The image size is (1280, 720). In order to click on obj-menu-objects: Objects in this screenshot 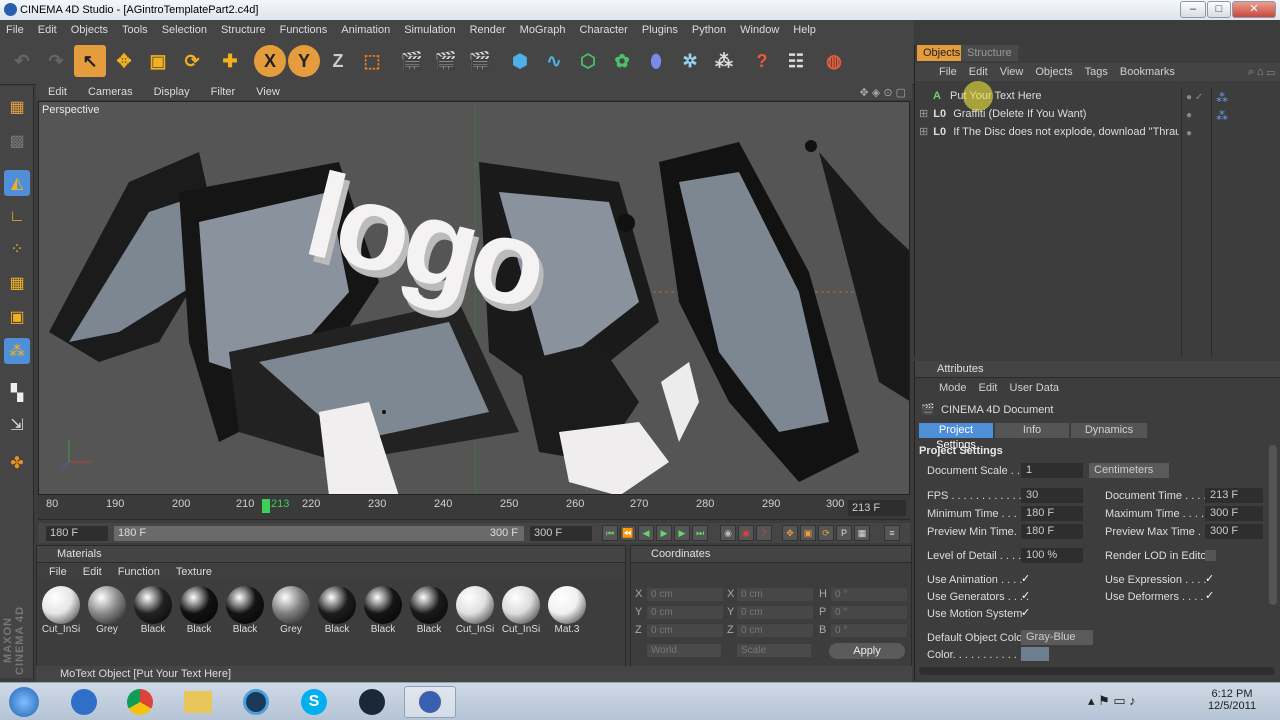, I will do `click(1053, 72)`.